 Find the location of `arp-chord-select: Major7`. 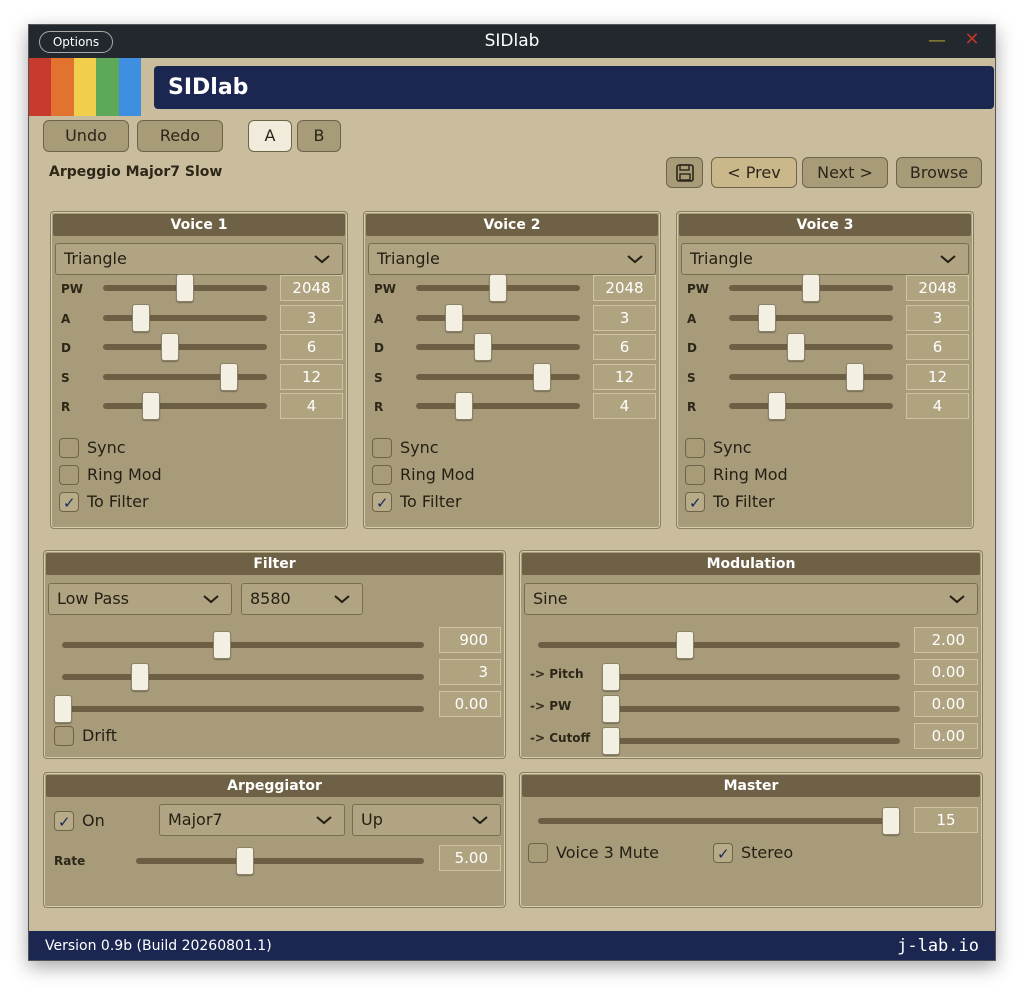

arp-chord-select: Major7 is located at coordinates (252, 820).